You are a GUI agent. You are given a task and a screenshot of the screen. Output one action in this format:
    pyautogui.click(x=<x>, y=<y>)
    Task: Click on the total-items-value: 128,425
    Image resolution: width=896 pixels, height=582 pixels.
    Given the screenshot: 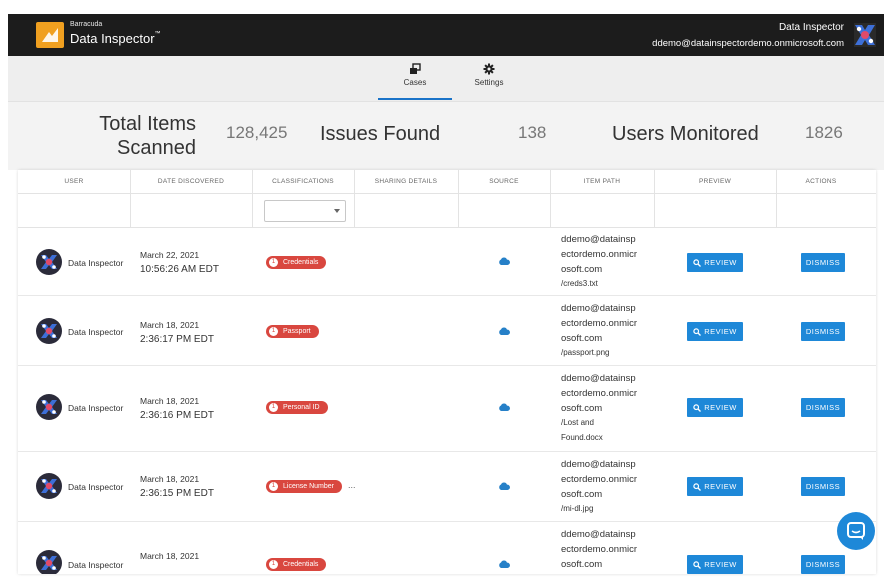 What is the action you would take?
    pyautogui.click(x=257, y=132)
    